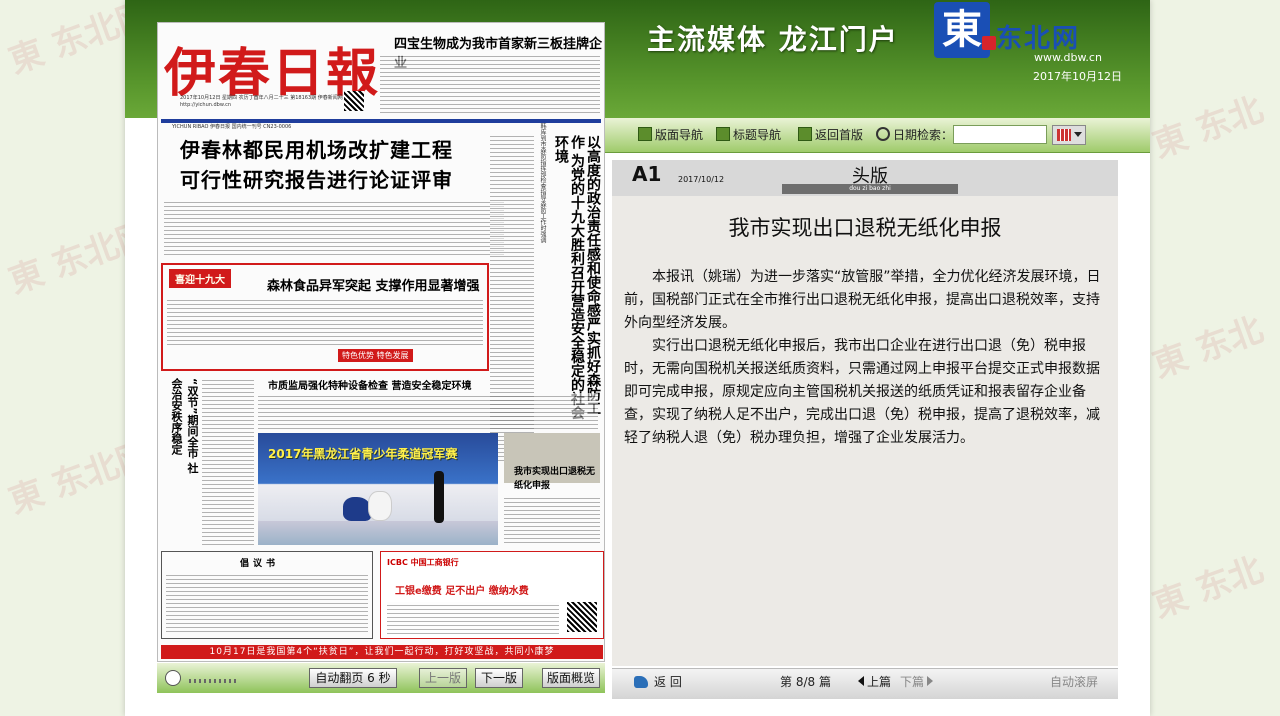  I want to click on article-counter: 第 8/8 篇, so click(805, 682).